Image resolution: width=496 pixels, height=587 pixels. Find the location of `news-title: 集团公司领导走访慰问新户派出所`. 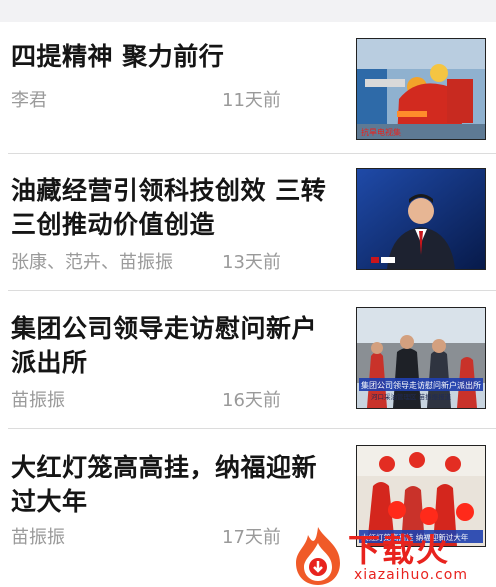

news-title: 集团公司领导走访慰问新户派出所 is located at coordinates (176, 346).